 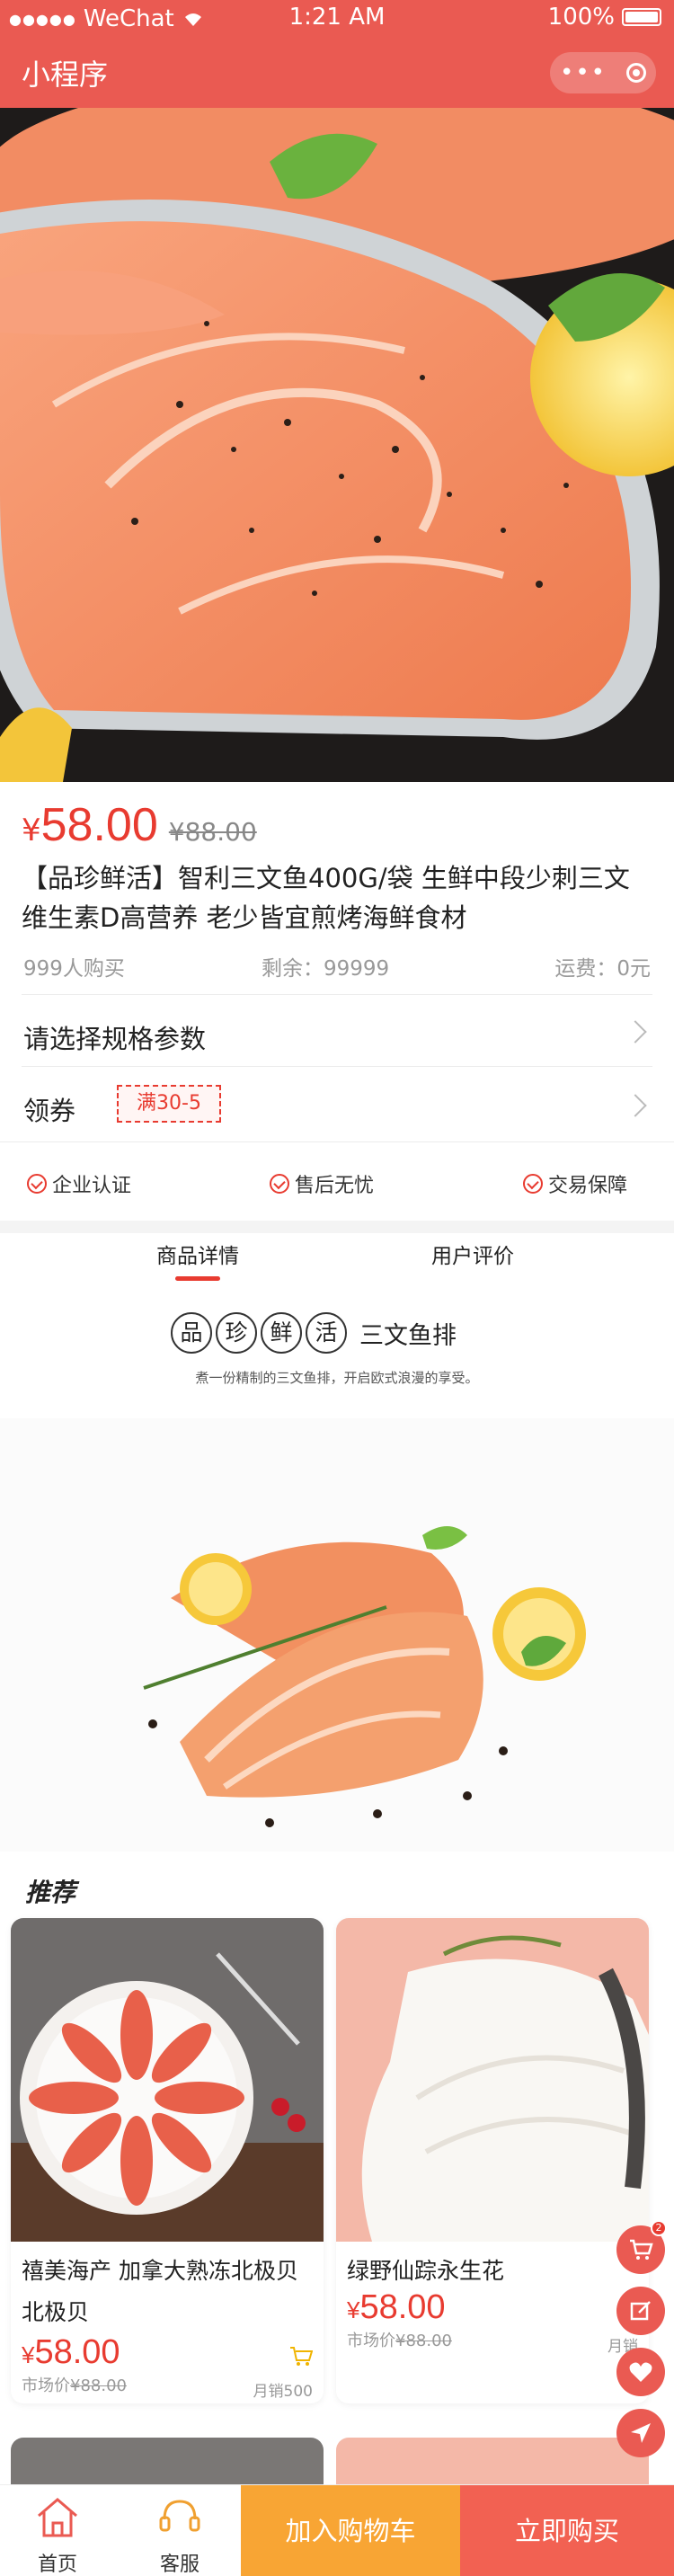 What do you see at coordinates (212, 832) in the screenshot?
I see `original-price: ¥88.00` at bounding box center [212, 832].